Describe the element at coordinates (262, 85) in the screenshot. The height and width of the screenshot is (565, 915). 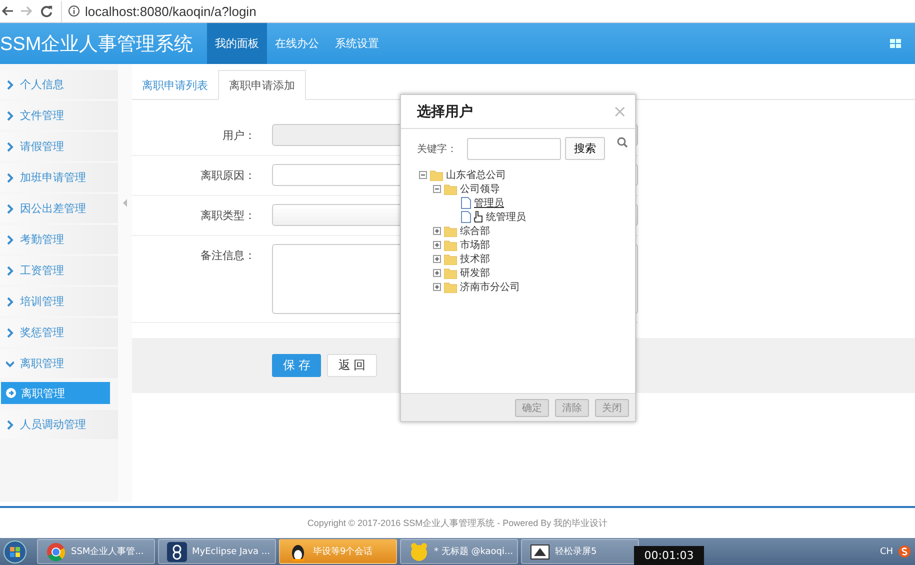
I see `tab: 离职申请添加` at that location.